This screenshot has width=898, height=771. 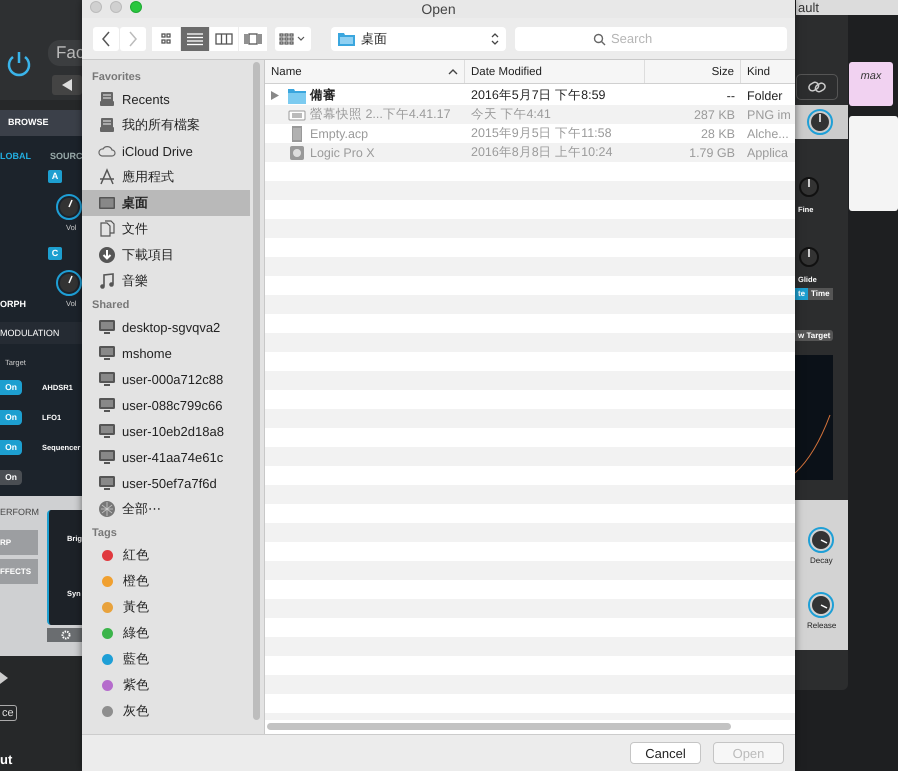 What do you see at coordinates (166, 711) in the screenshot?
I see `tag-item: 灰色` at bounding box center [166, 711].